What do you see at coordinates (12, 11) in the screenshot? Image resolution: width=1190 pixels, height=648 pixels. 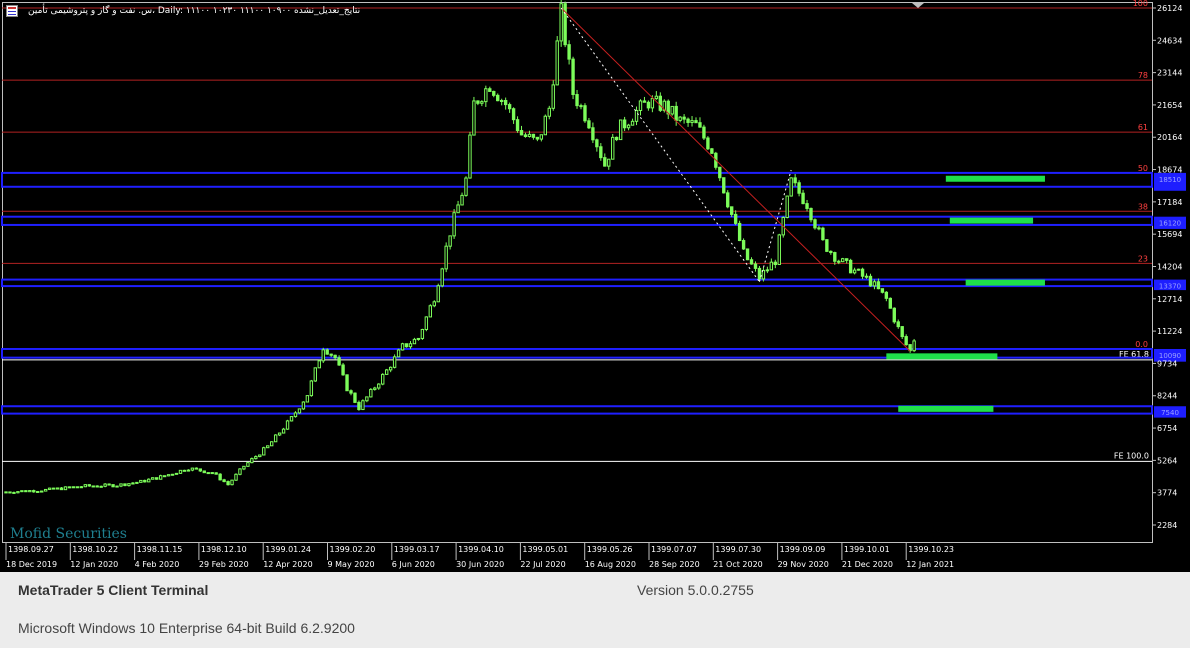 I see `chart-window-icon` at bounding box center [12, 11].